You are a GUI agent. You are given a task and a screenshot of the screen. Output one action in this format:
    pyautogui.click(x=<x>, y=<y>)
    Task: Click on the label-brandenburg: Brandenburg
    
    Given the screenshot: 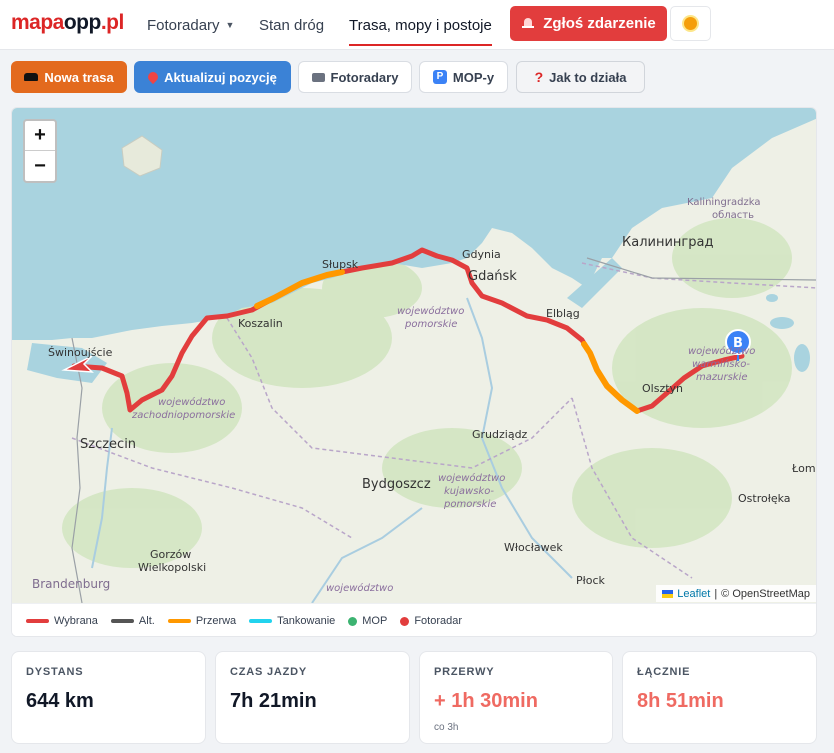 What is the action you would take?
    pyautogui.click(x=71, y=584)
    